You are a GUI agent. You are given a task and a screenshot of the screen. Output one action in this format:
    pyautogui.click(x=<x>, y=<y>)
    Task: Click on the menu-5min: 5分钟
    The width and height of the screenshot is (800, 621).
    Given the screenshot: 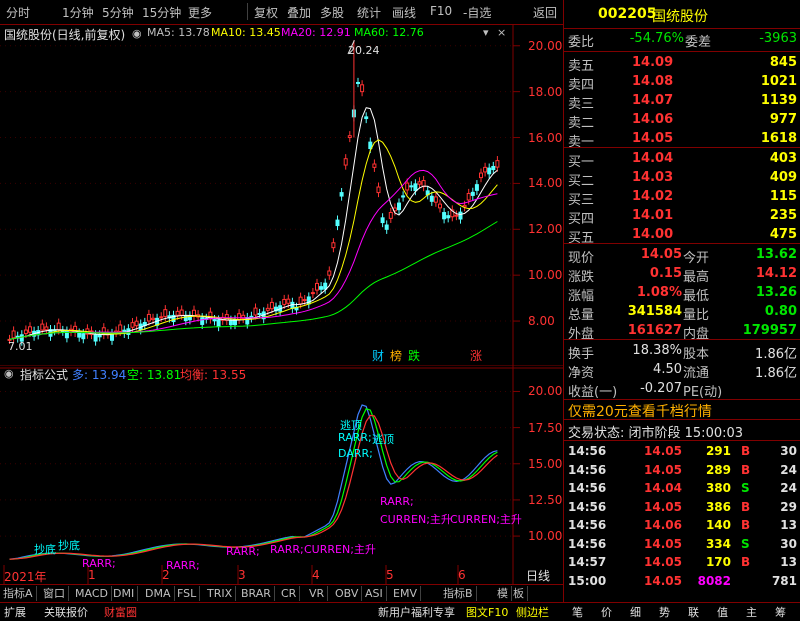 What is the action you would take?
    pyautogui.click(x=118, y=12)
    